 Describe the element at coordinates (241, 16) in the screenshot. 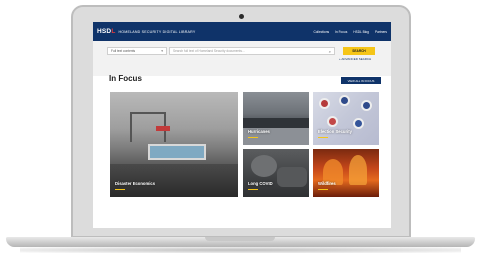

I see `camera-icon` at that location.